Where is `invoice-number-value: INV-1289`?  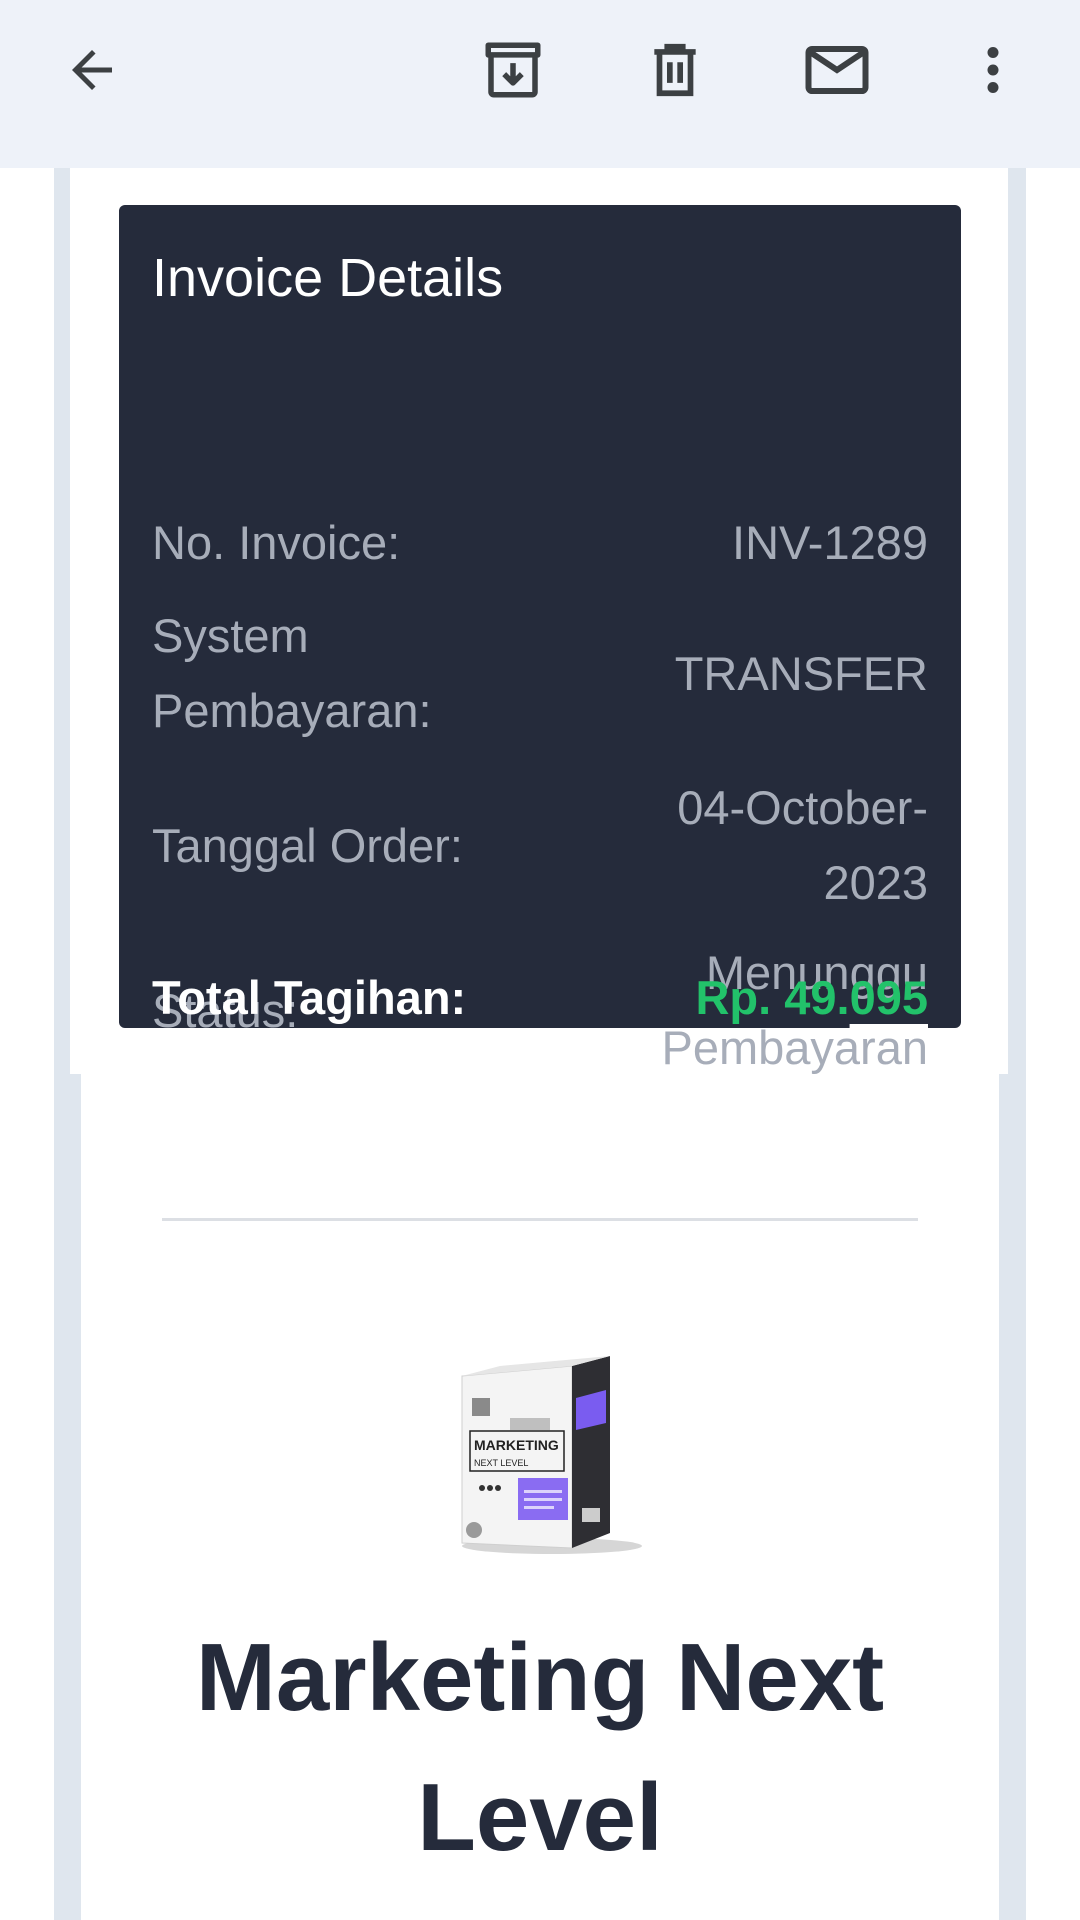
invoice-number-value: INV-1289 is located at coordinates (830, 542).